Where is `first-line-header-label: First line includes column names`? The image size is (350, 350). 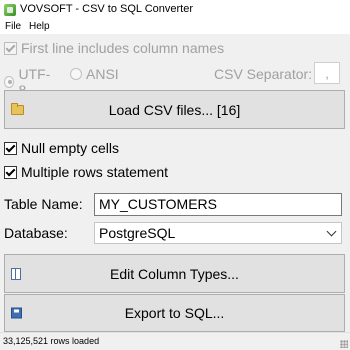
first-line-header-label: First line includes column names is located at coordinates (123, 48).